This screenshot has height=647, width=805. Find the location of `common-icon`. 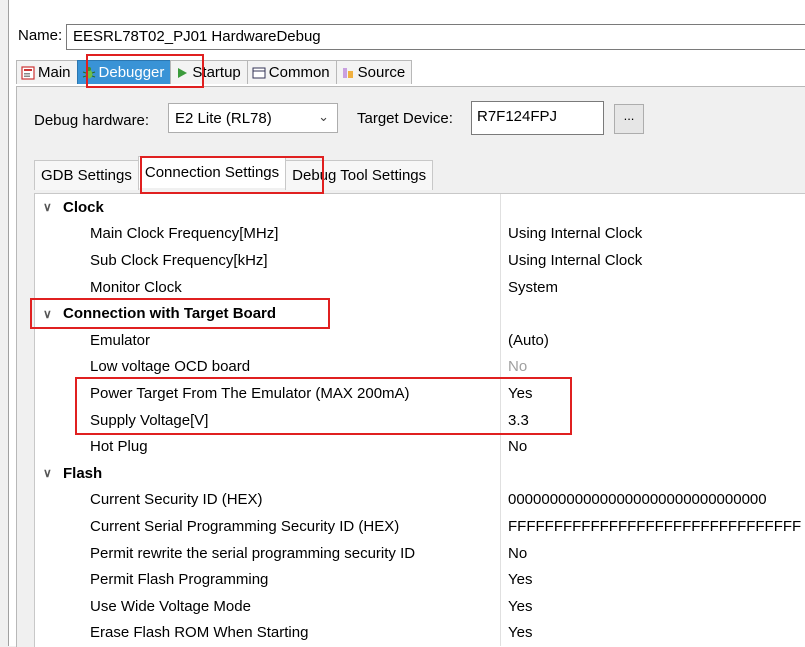

common-icon is located at coordinates (259, 73).